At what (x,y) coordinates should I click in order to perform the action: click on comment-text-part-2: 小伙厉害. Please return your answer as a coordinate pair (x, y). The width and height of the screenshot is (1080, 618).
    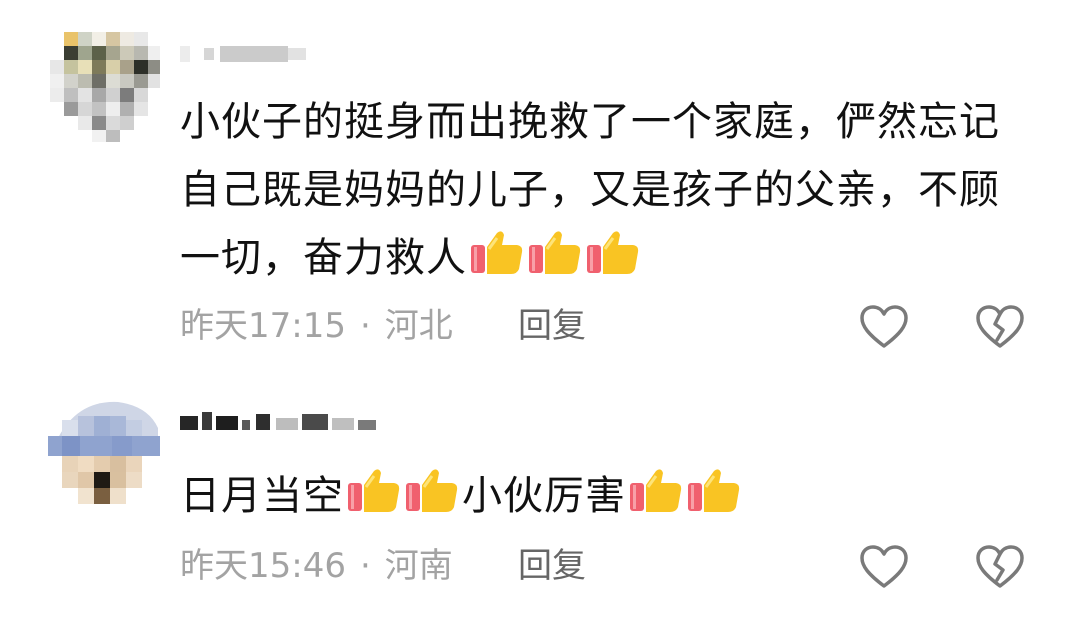
    Looking at the image, I should click on (544, 496).